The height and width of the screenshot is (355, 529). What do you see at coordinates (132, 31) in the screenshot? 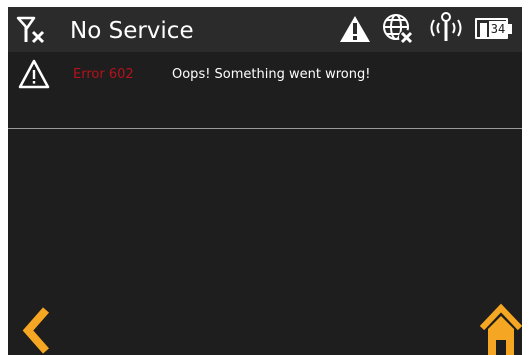
I see `status-title: No Service` at bounding box center [132, 31].